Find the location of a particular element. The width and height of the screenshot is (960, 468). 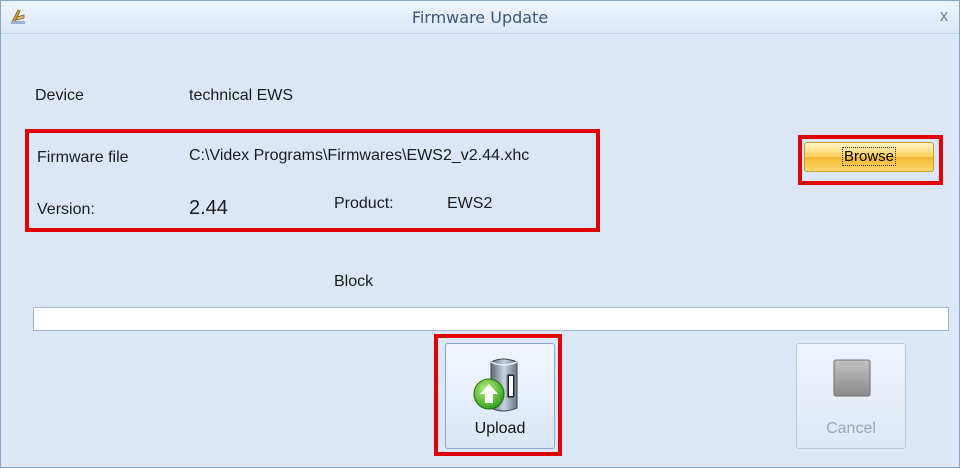

upload-server-icon is located at coordinates (495, 385).